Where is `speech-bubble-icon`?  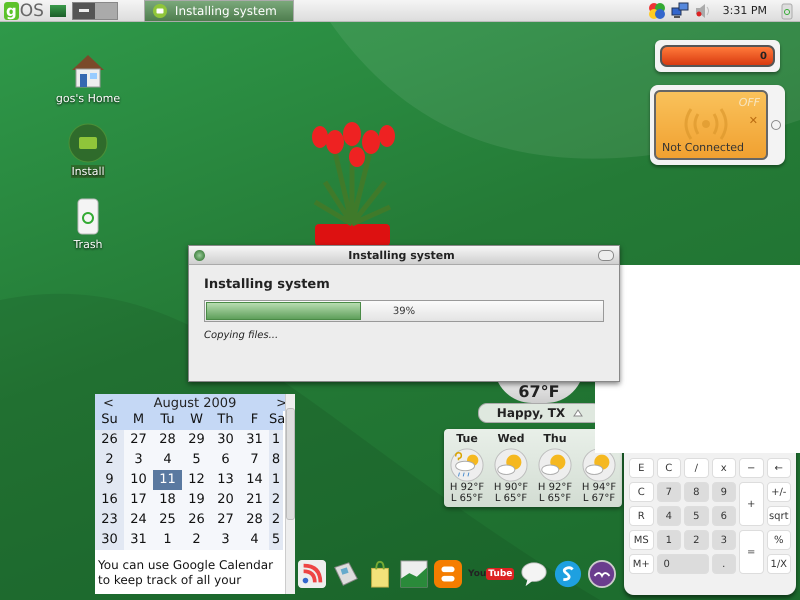
speech-bubble-icon is located at coordinates (534, 574).